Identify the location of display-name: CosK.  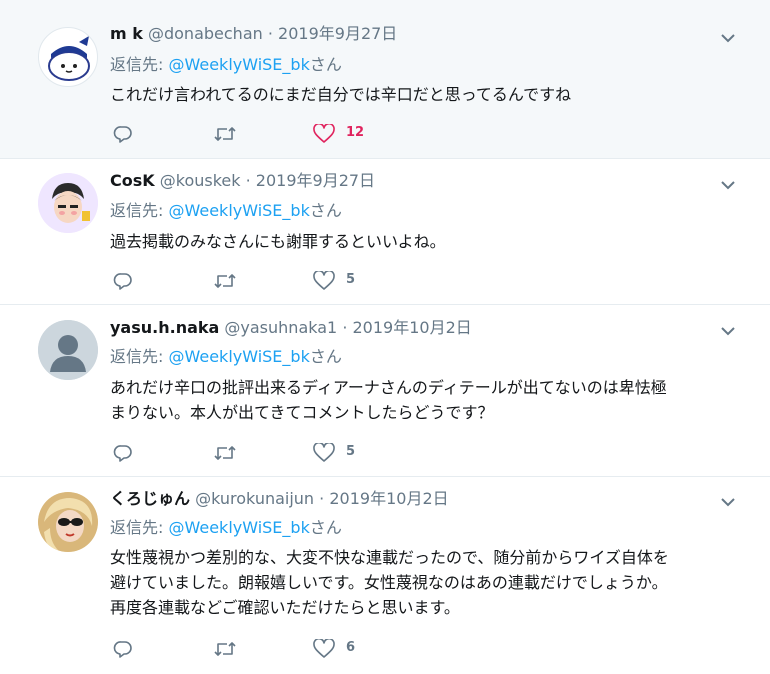
(132, 180).